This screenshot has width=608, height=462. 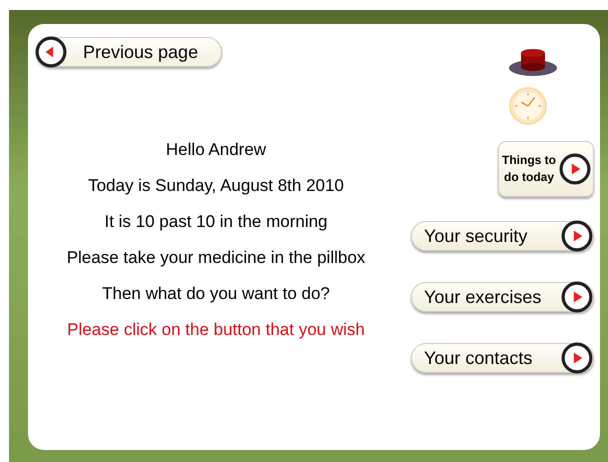 I want to click on message-text: Please click on the button that you wish, so click(x=216, y=329).